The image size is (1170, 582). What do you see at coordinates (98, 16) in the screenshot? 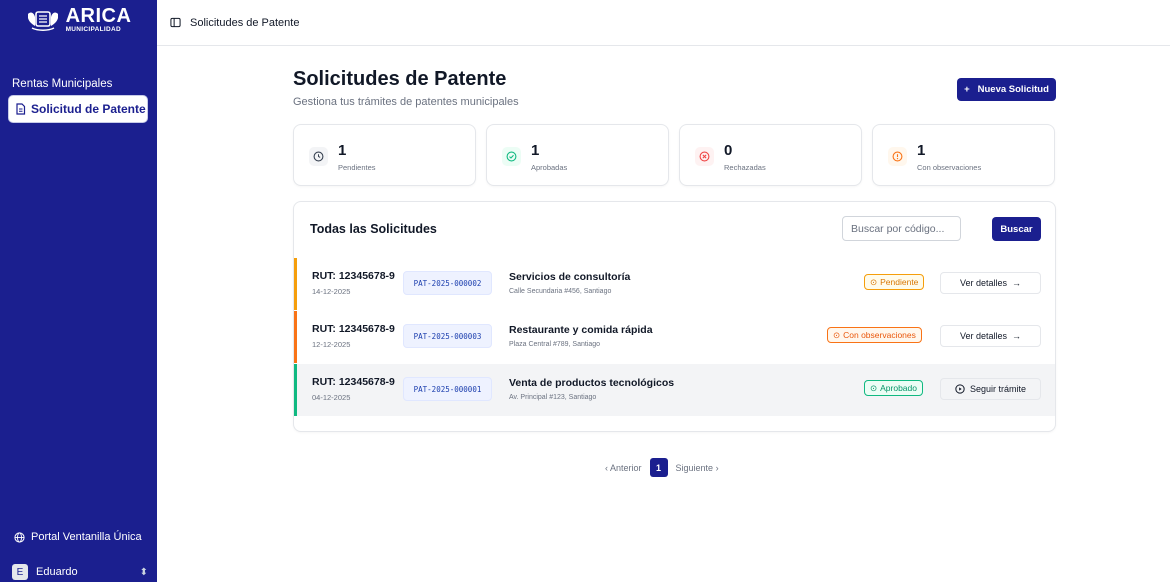
I see `brand-title: ARICA` at bounding box center [98, 16].